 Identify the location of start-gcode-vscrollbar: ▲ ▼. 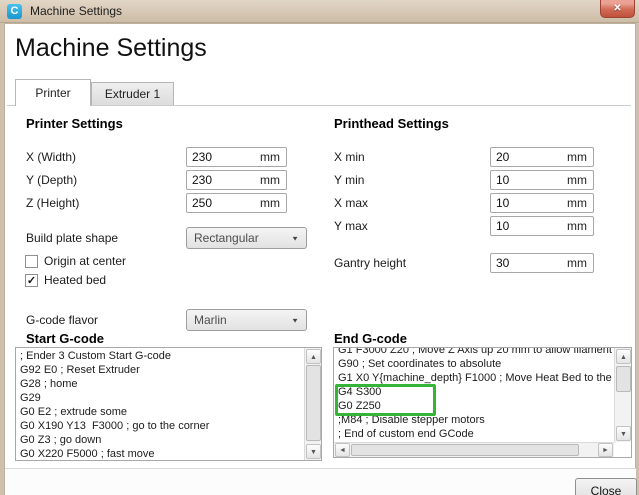
(312, 404).